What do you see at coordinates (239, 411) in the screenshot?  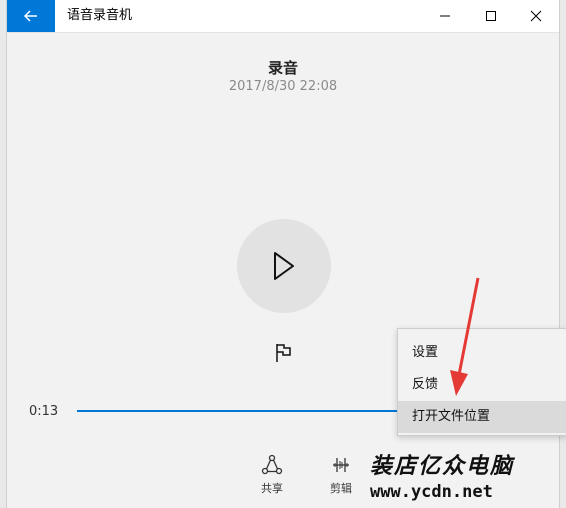 I see `progress-track` at bounding box center [239, 411].